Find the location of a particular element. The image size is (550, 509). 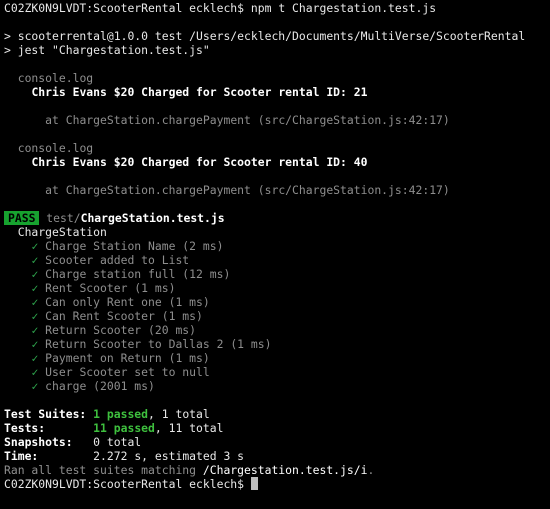

summary-time: Time: 2.272 s, estimated 3 s is located at coordinates (124, 456).